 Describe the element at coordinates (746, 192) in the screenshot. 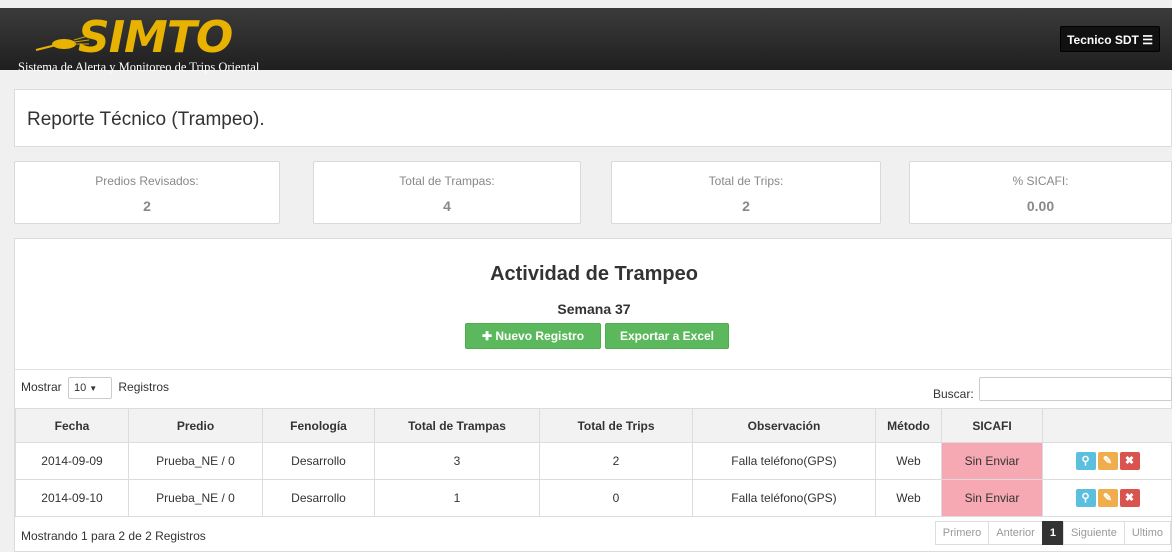

I see `stat-trips: Total de Trips: 2` at that location.